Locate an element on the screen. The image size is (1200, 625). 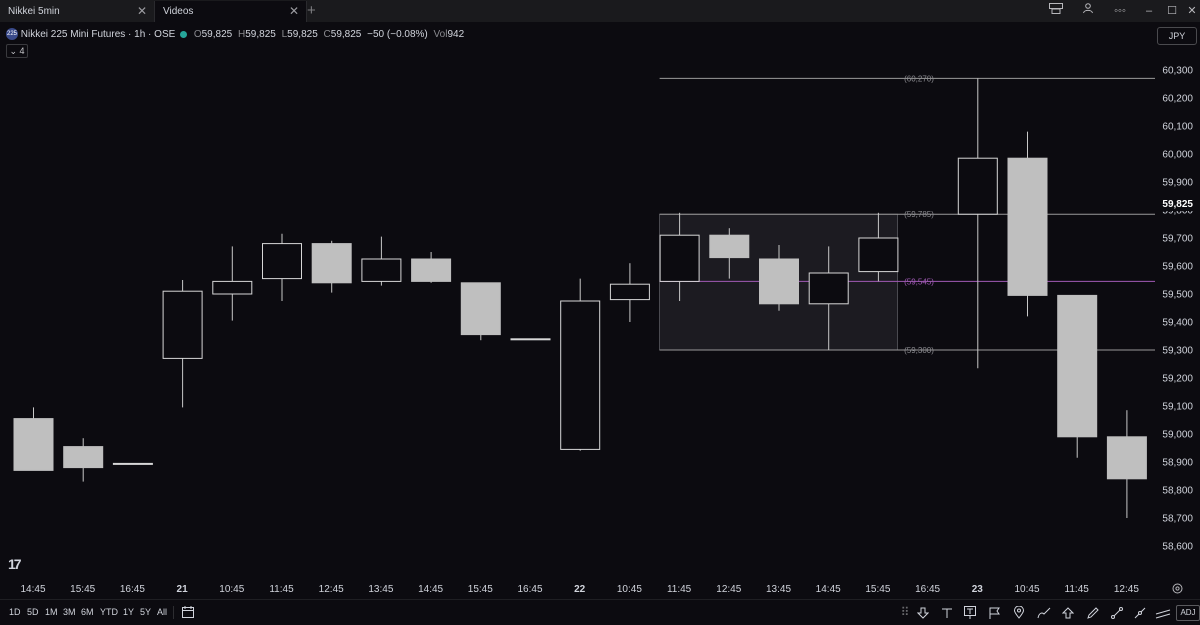
range-ytd: YTD is located at coordinates (109, 612).